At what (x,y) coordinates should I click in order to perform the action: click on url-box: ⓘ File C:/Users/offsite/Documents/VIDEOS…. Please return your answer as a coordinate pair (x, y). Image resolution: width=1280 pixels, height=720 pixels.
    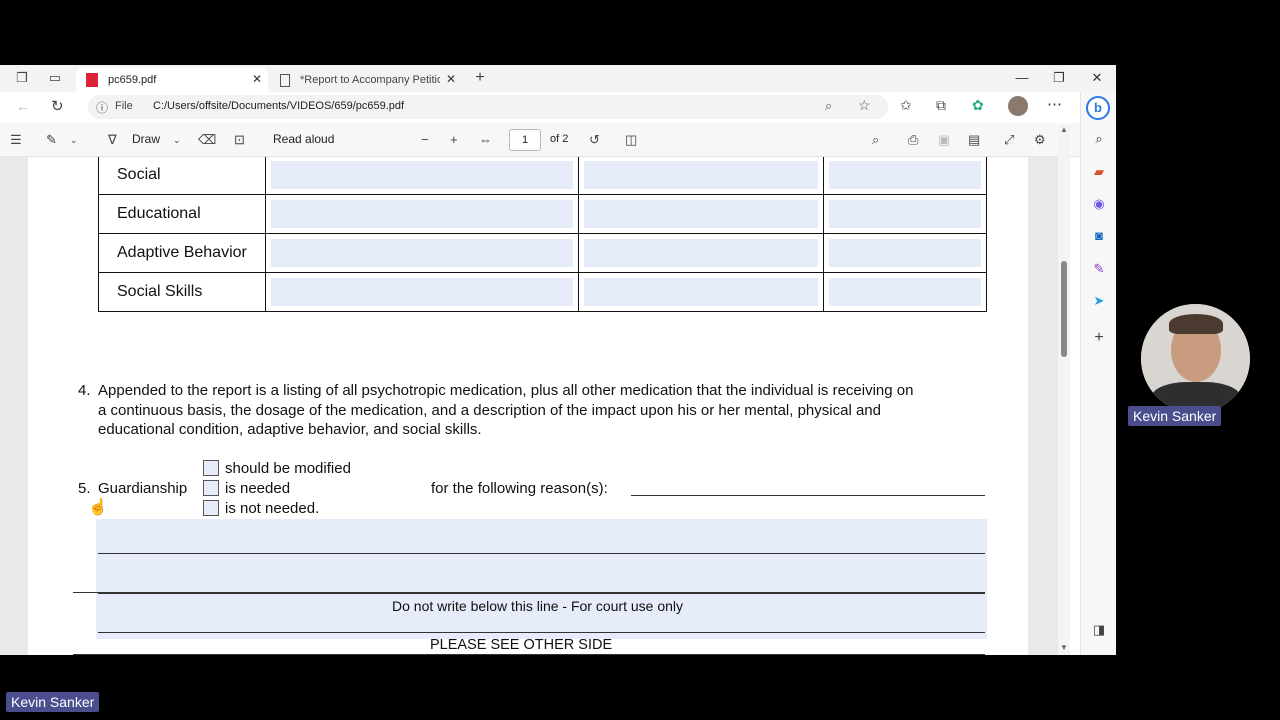
    Looking at the image, I should click on (488, 107).